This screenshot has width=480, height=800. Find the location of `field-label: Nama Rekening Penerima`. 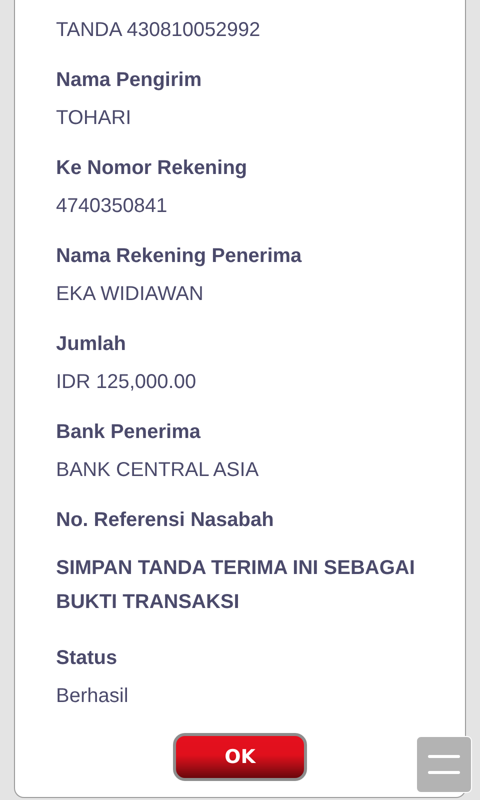

field-label: Nama Rekening Penerima is located at coordinates (179, 256).